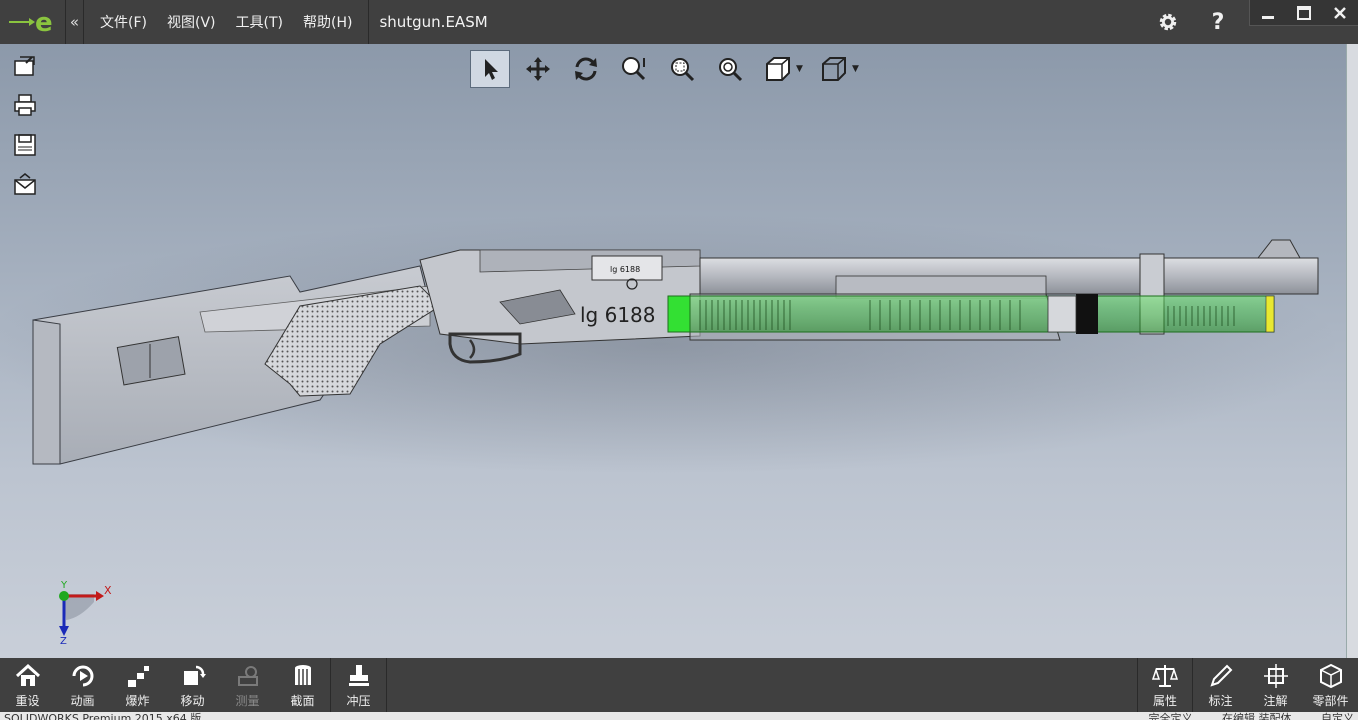  Describe the element at coordinates (1352, 351) in the screenshot. I see `right-side-strip` at that location.